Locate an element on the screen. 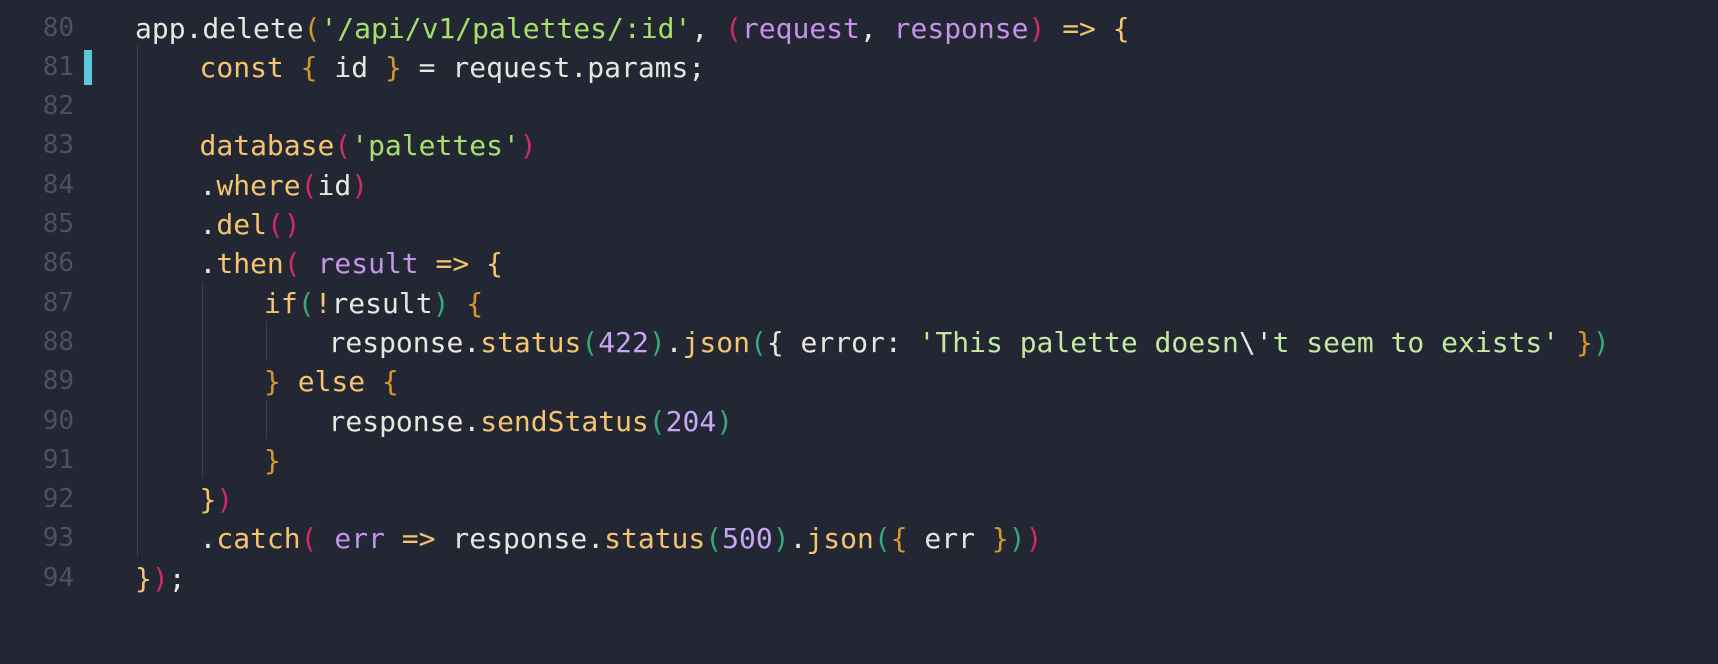 The width and height of the screenshot is (1718, 664). line-number: 89 is located at coordinates (58, 381).